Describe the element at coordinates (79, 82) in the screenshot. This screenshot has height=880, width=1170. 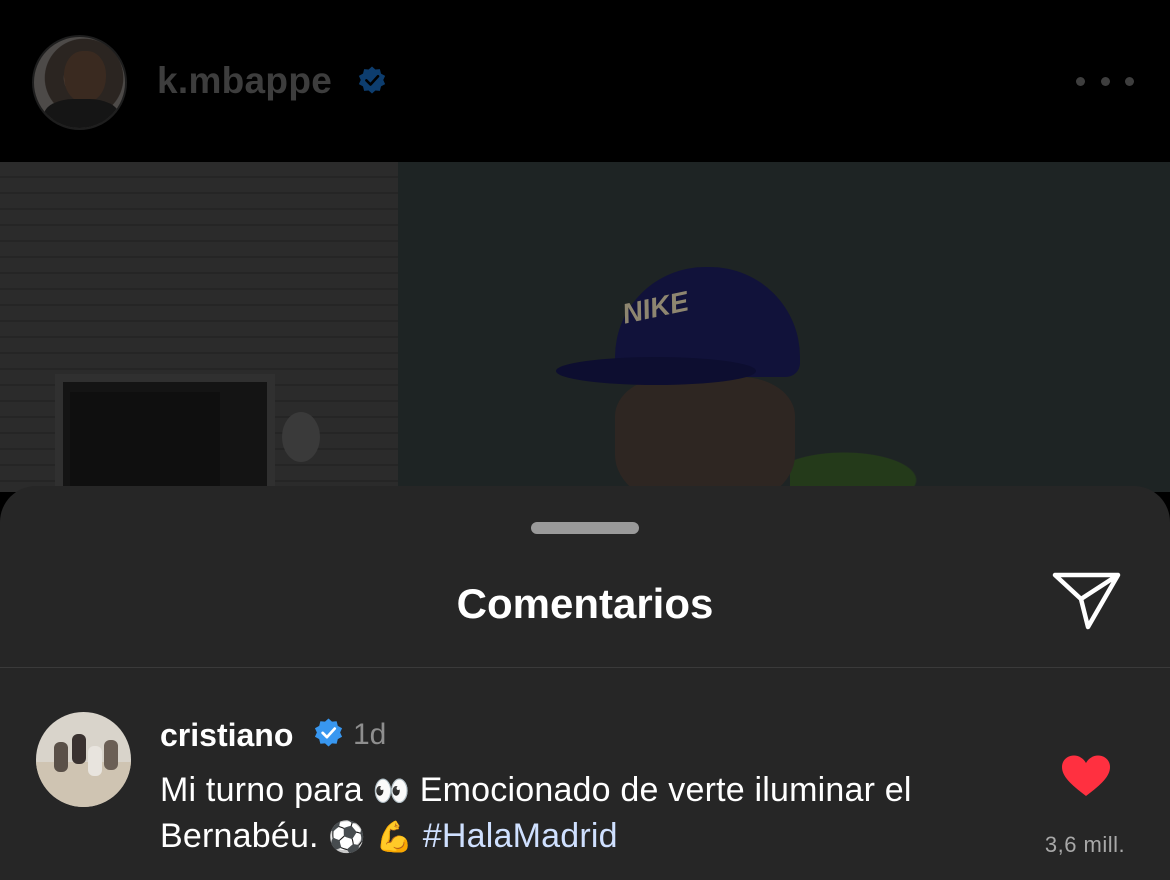
I see `post-author-avatar` at that location.